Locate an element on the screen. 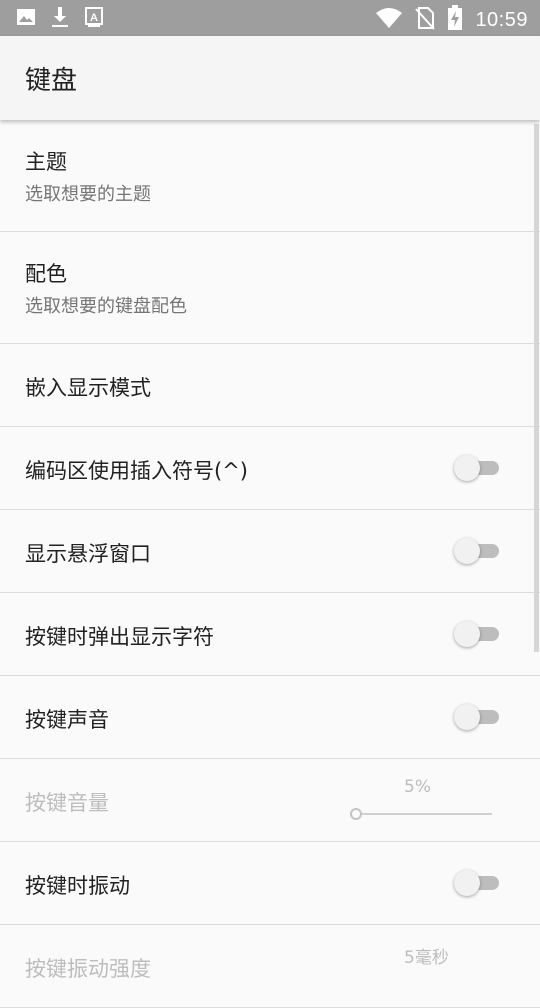 This screenshot has width=540, height=1008. app-bar: 键盘 is located at coordinates (270, 78).